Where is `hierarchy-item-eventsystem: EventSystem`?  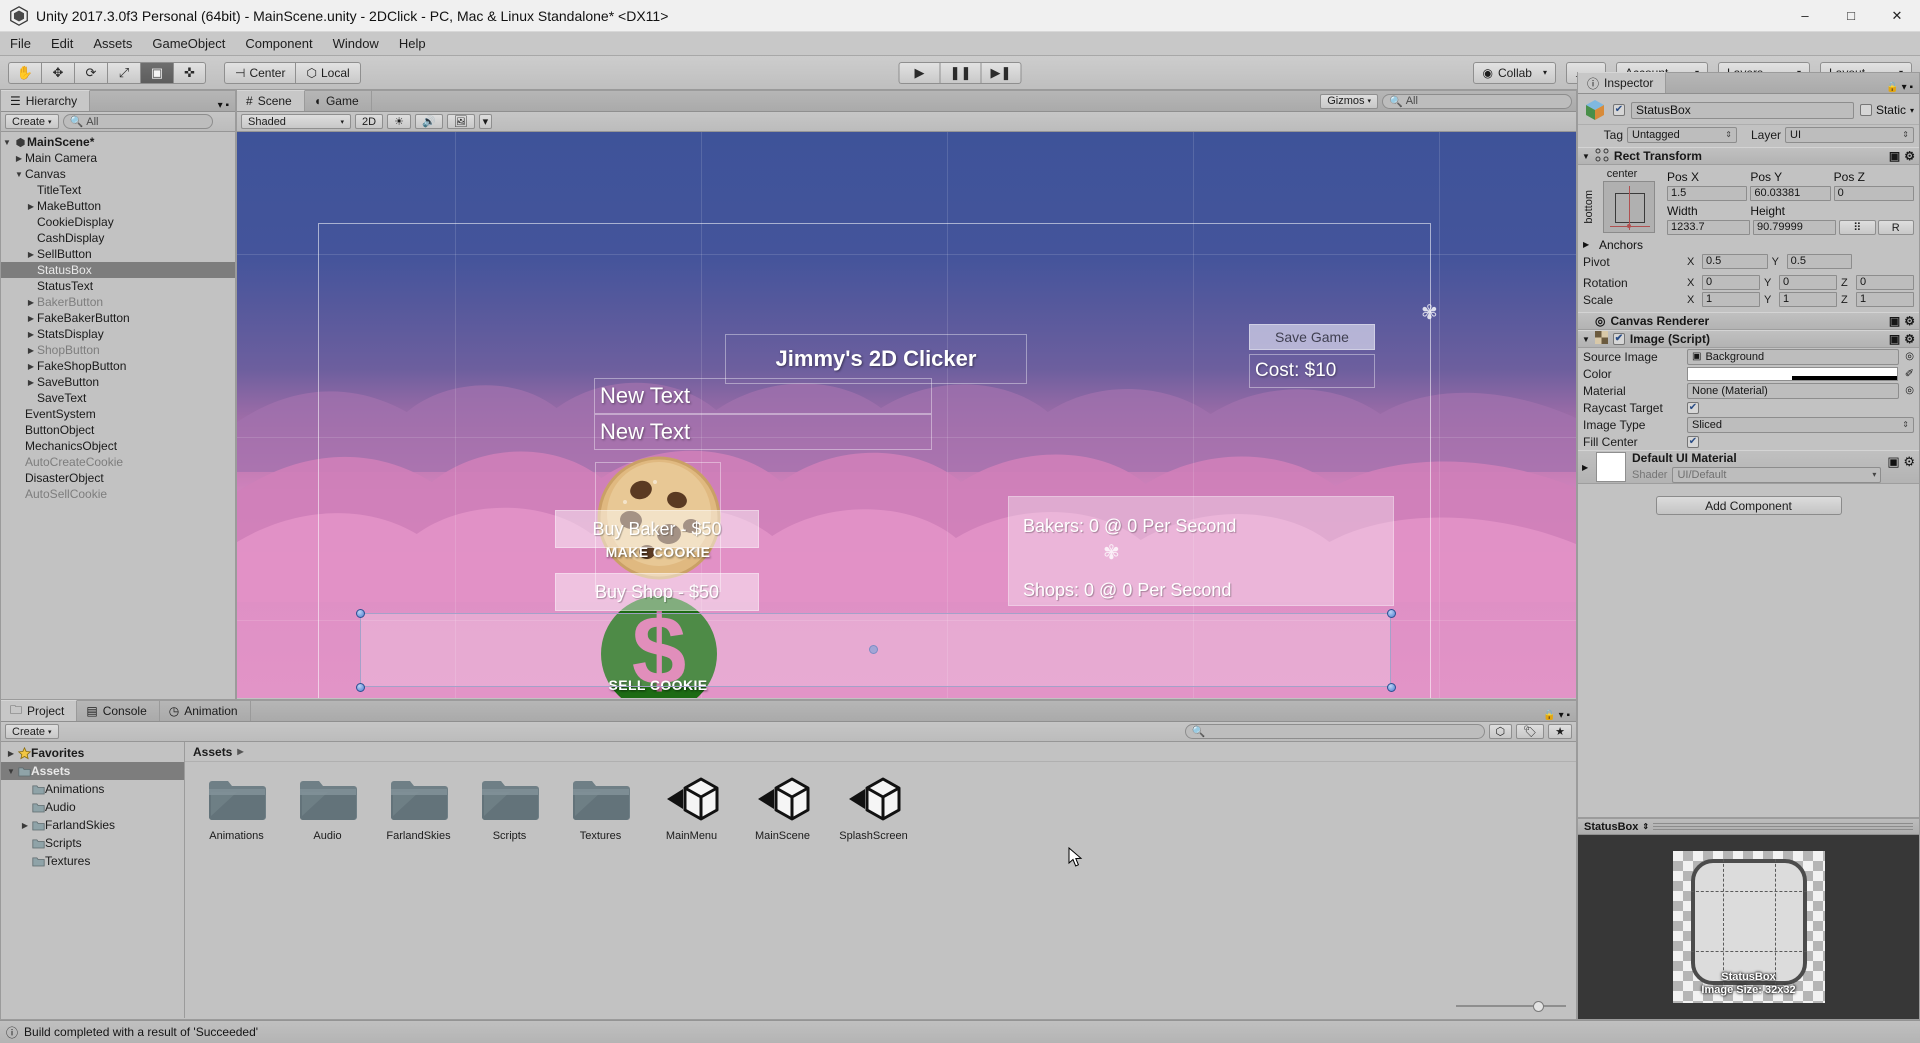 hierarchy-item-eventsystem: EventSystem is located at coordinates (118, 414).